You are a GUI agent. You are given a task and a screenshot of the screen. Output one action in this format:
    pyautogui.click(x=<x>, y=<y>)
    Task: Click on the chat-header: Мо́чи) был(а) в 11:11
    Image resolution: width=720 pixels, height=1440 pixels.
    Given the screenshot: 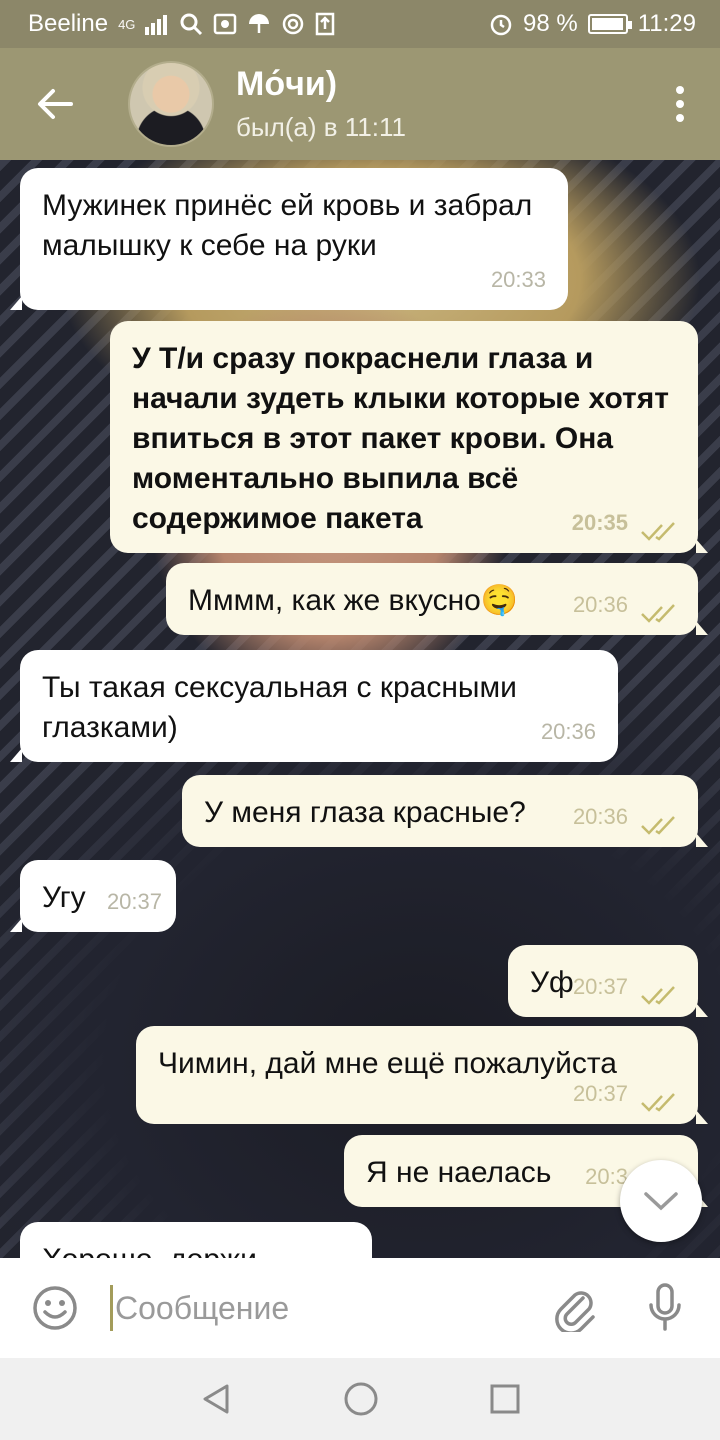 What is the action you would take?
    pyautogui.click(x=360, y=104)
    